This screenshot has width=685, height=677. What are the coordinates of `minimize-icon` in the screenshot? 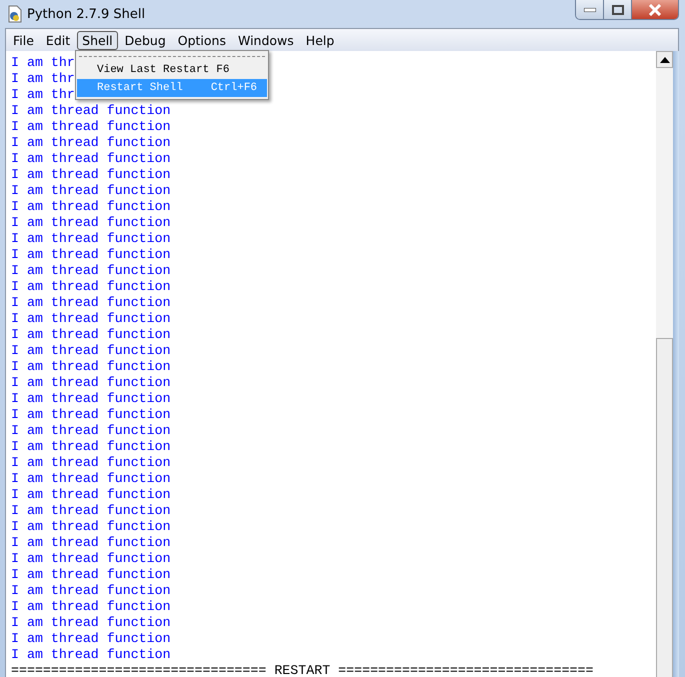 It's located at (590, 10).